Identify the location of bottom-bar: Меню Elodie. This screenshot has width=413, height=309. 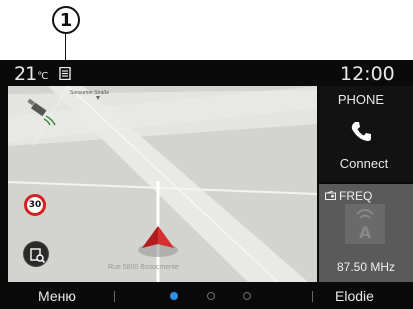
(206, 296).